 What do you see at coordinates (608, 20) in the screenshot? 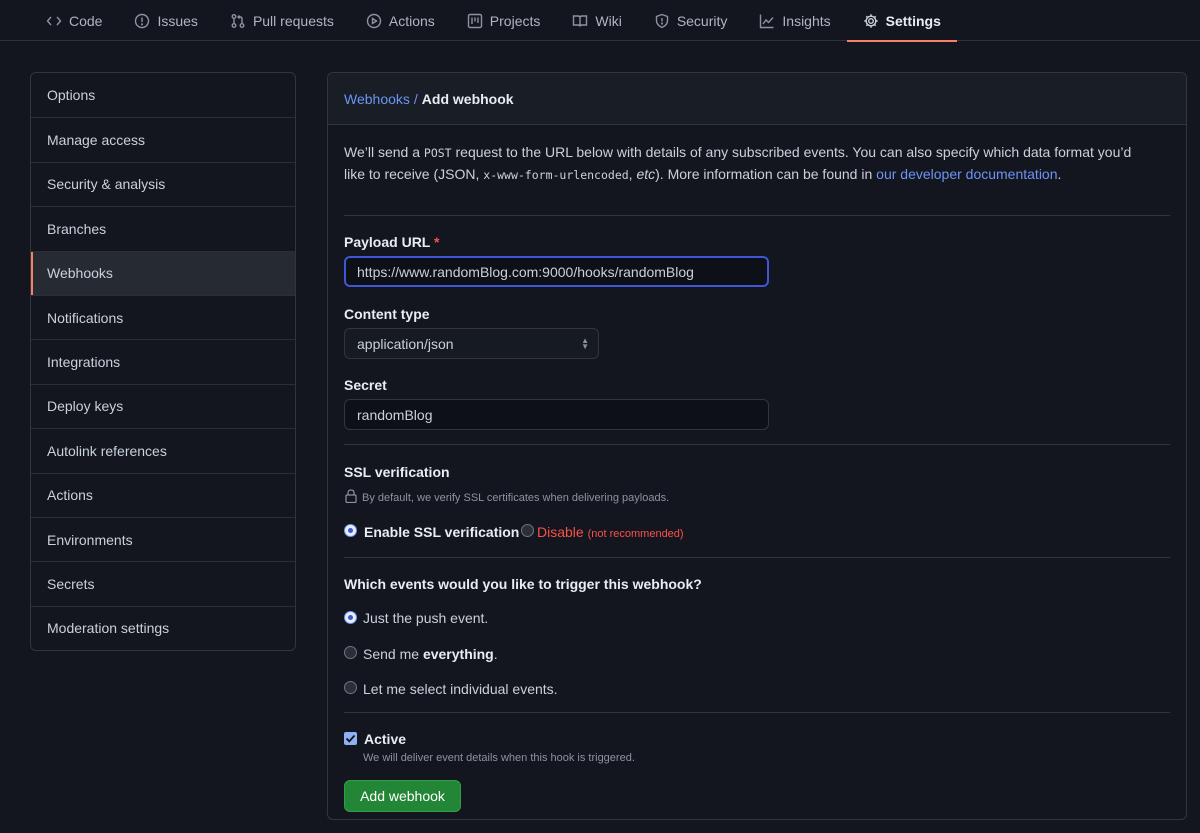
I see `tab-label: Wiki` at bounding box center [608, 20].